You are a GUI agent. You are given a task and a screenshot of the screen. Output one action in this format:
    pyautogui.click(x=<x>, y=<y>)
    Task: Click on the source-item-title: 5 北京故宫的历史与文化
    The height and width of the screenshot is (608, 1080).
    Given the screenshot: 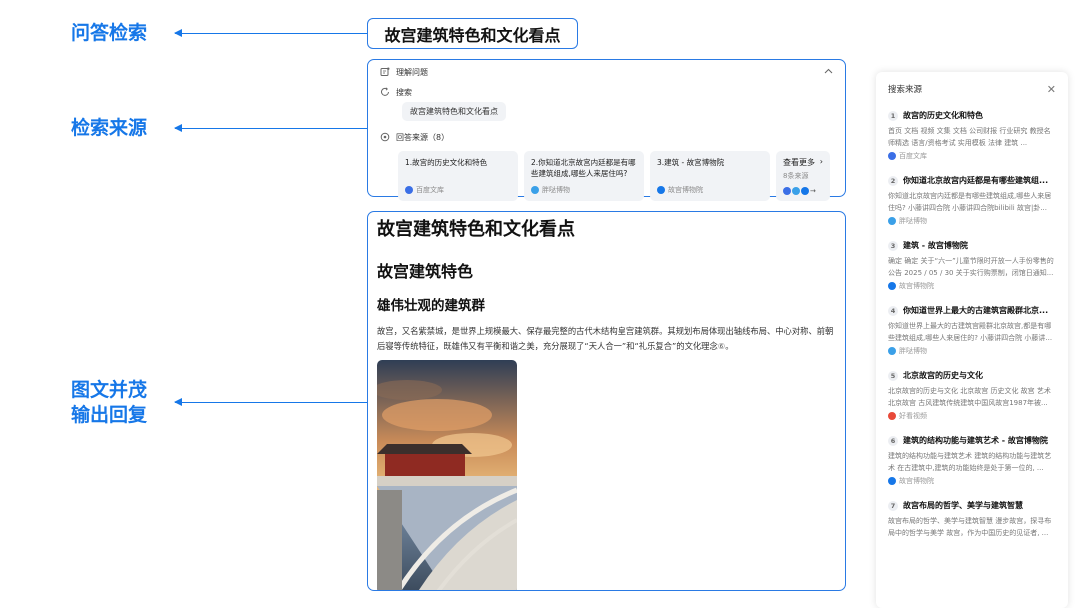 What is the action you would take?
    pyautogui.click(x=972, y=376)
    